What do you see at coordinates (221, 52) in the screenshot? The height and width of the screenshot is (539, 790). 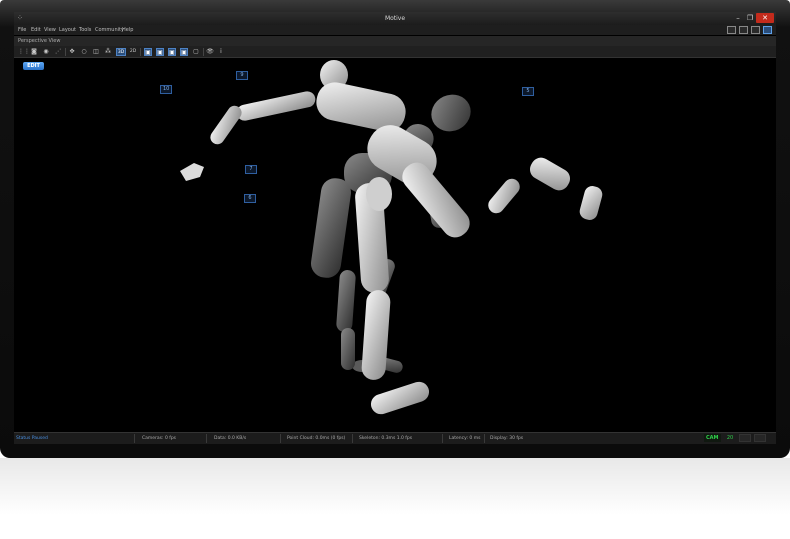 I see `info-icon: i` at bounding box center [221, 52].